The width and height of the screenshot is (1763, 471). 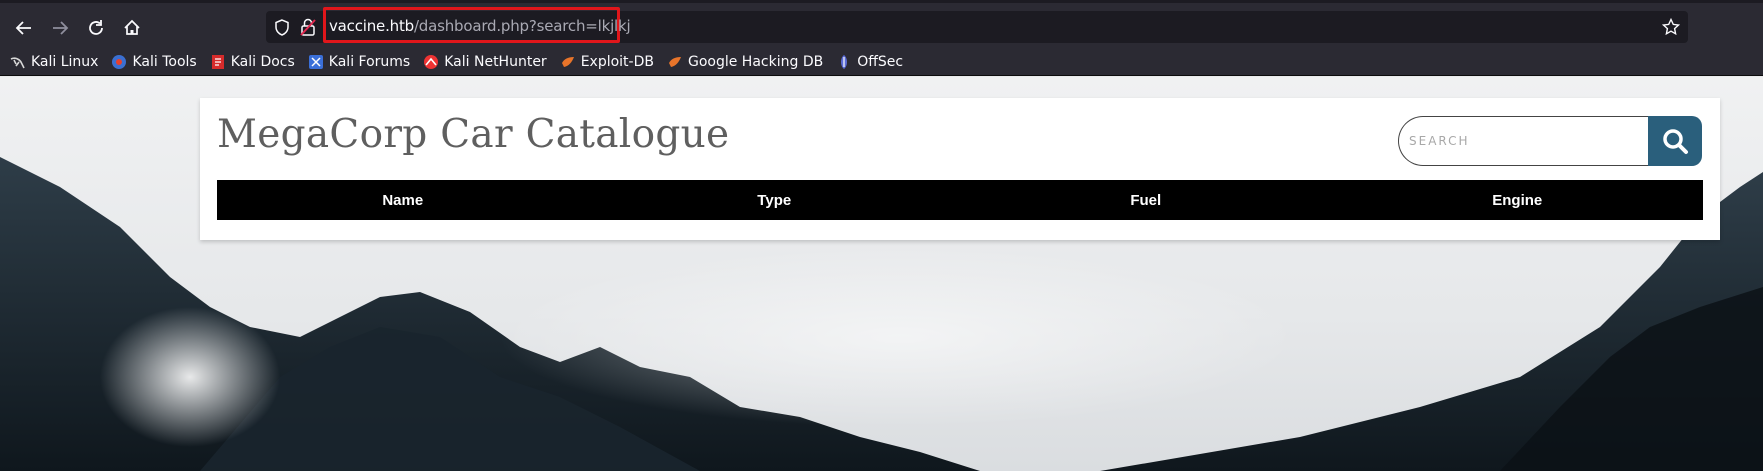 I want to click on bookmark-label: Kali Forums, so click(x=369, y=61).